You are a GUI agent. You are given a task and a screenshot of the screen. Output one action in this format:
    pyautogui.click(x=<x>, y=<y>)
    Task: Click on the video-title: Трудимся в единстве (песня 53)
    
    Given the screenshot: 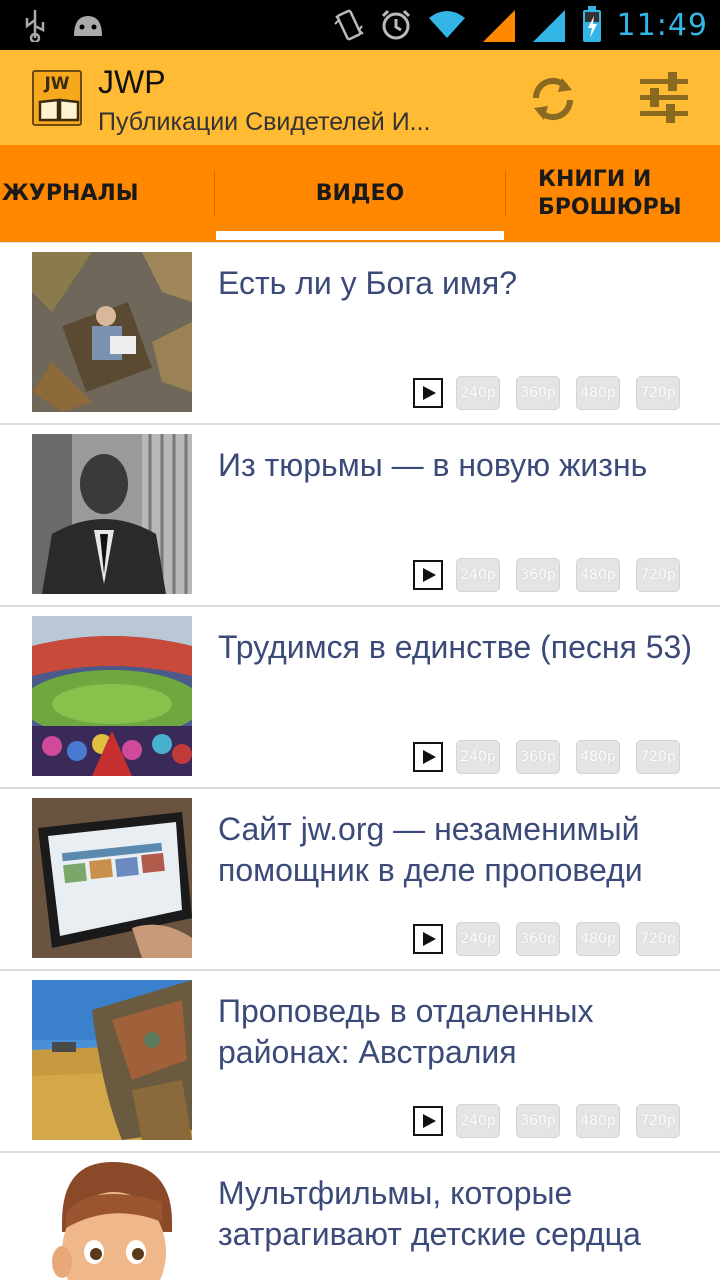 What is the action you would take?
    pyautogui.click(x=465, y=647)
    